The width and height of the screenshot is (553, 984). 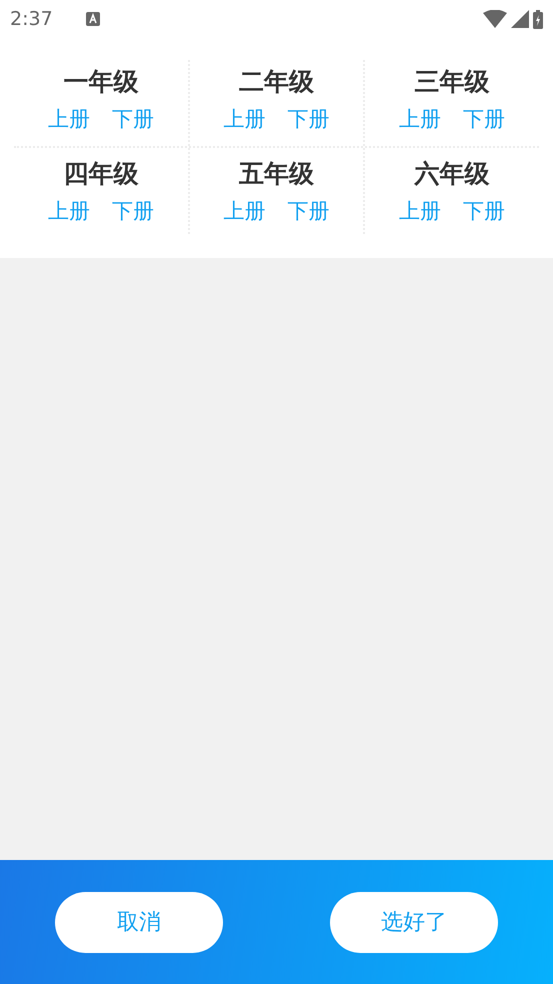 I want to click on cancel-button: 取消, so click(x=139, y=922).